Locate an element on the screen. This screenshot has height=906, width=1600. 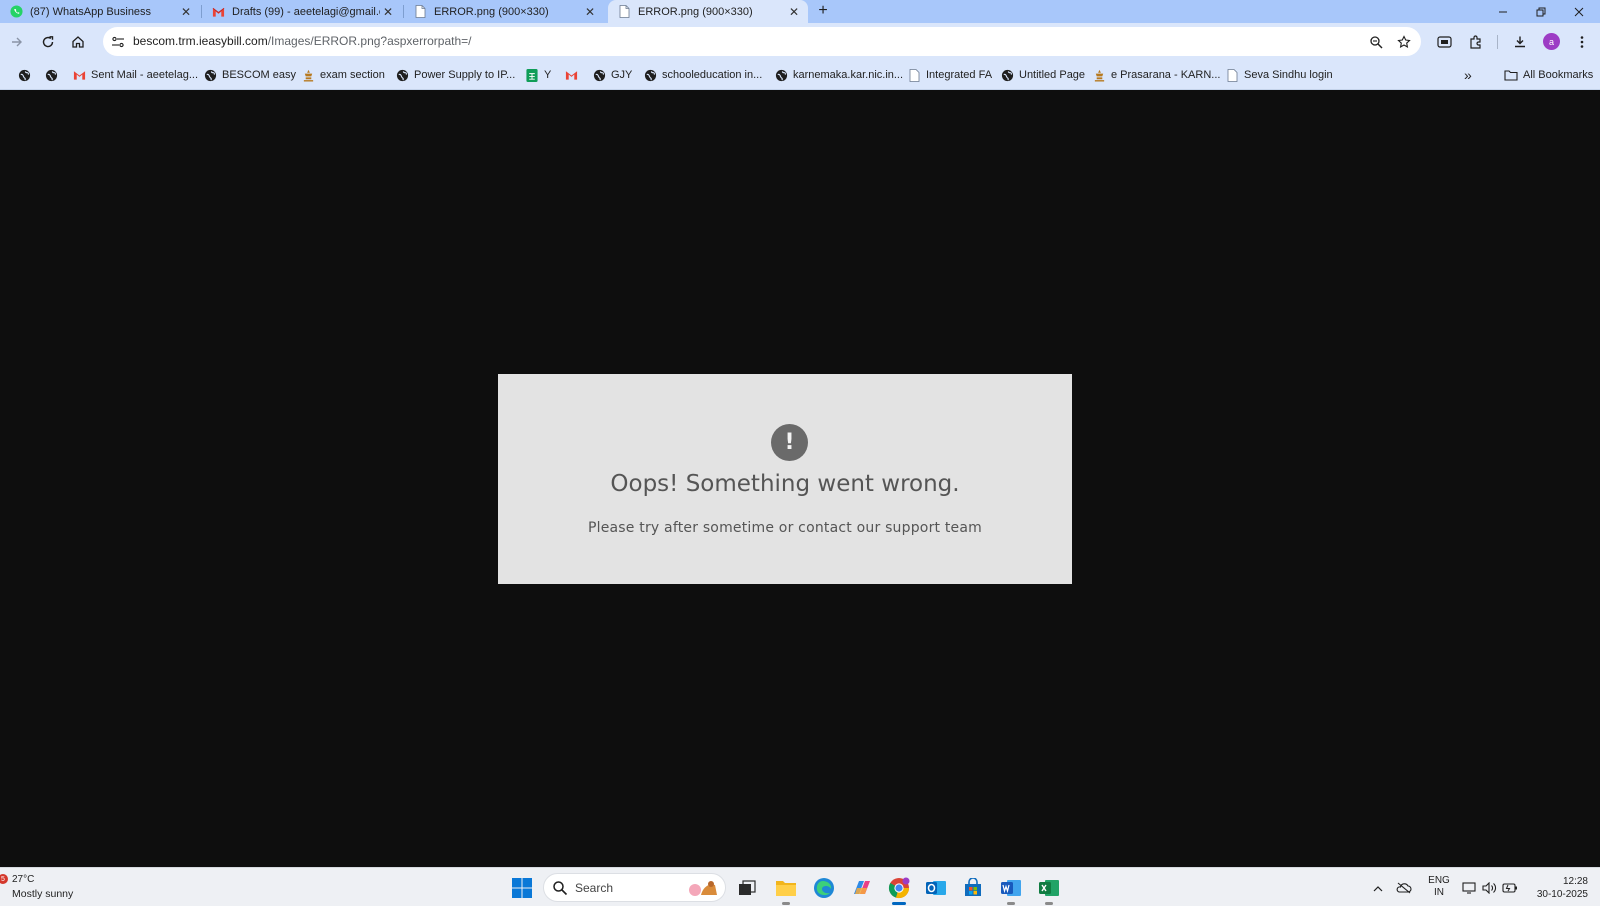
running-indicator is located at coordinates (786, 903).